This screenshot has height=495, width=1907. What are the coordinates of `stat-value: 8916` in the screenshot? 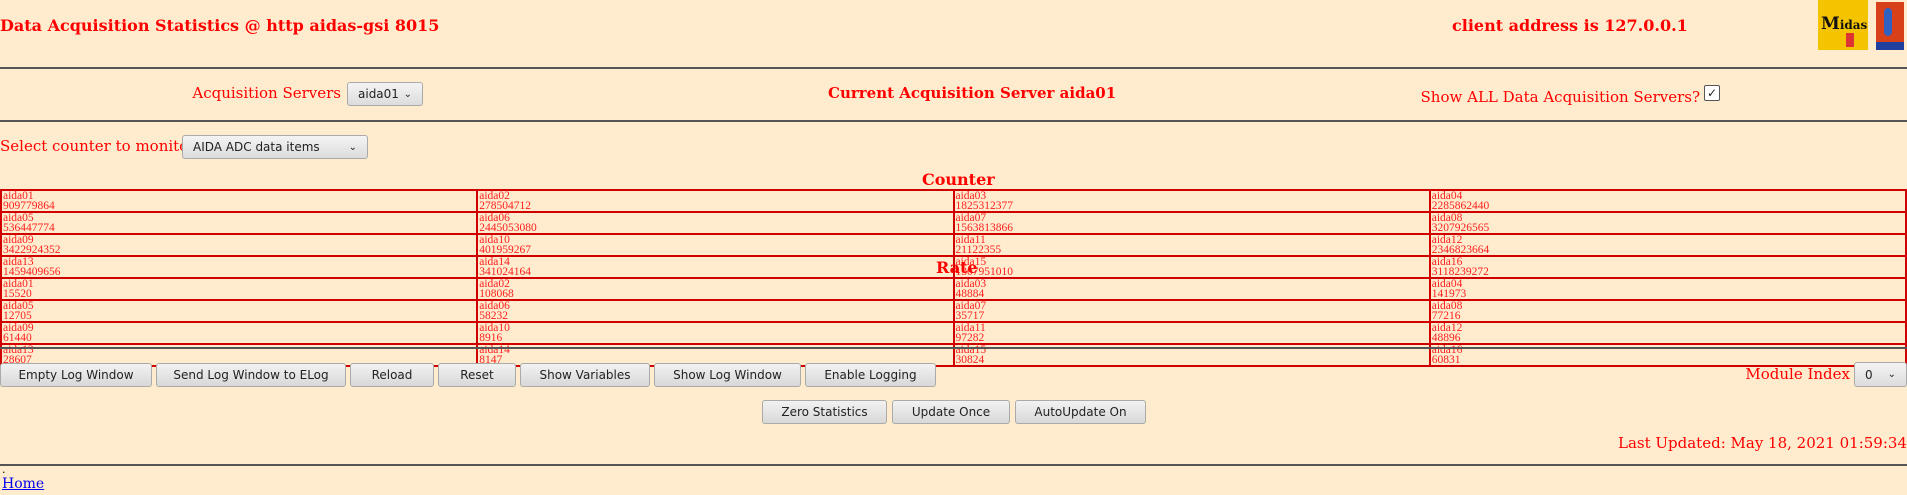 It's located at (491, 338).